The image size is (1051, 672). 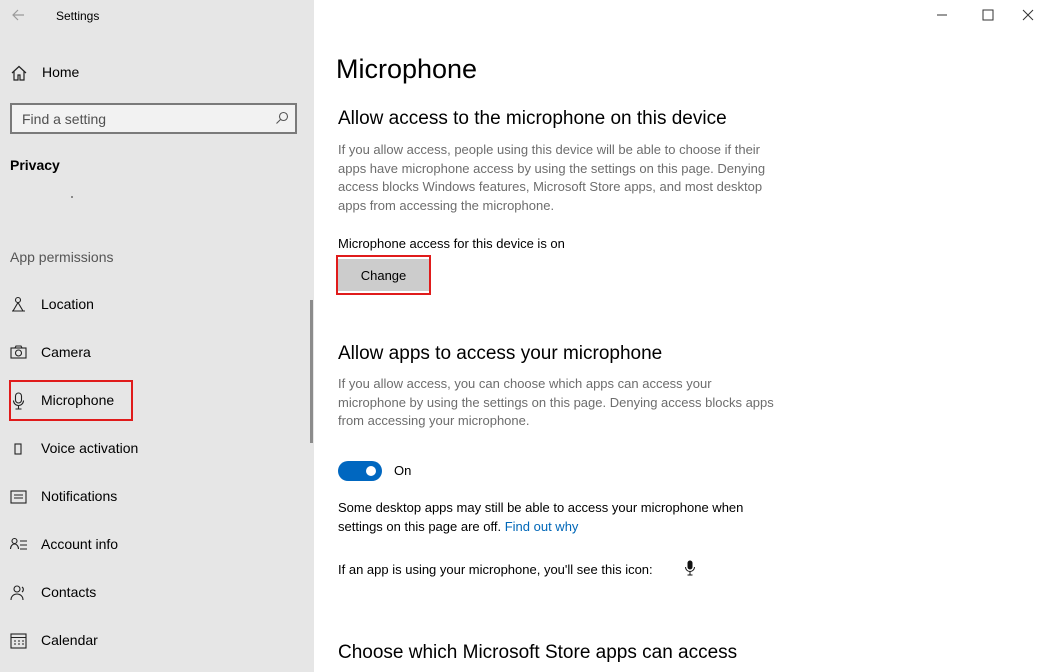 What do you see at coordinates (66, 352) in the screenshot?
I see `sidebar-item-label: Camera` at bounding box center [66, 352].